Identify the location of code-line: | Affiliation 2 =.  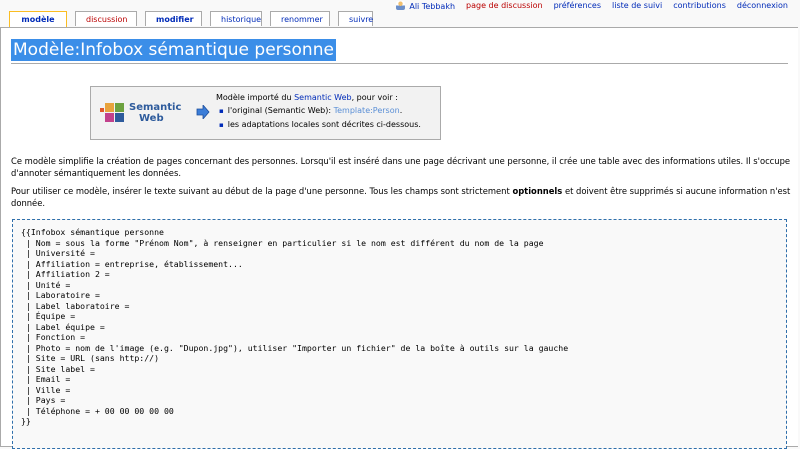
(65, 274).